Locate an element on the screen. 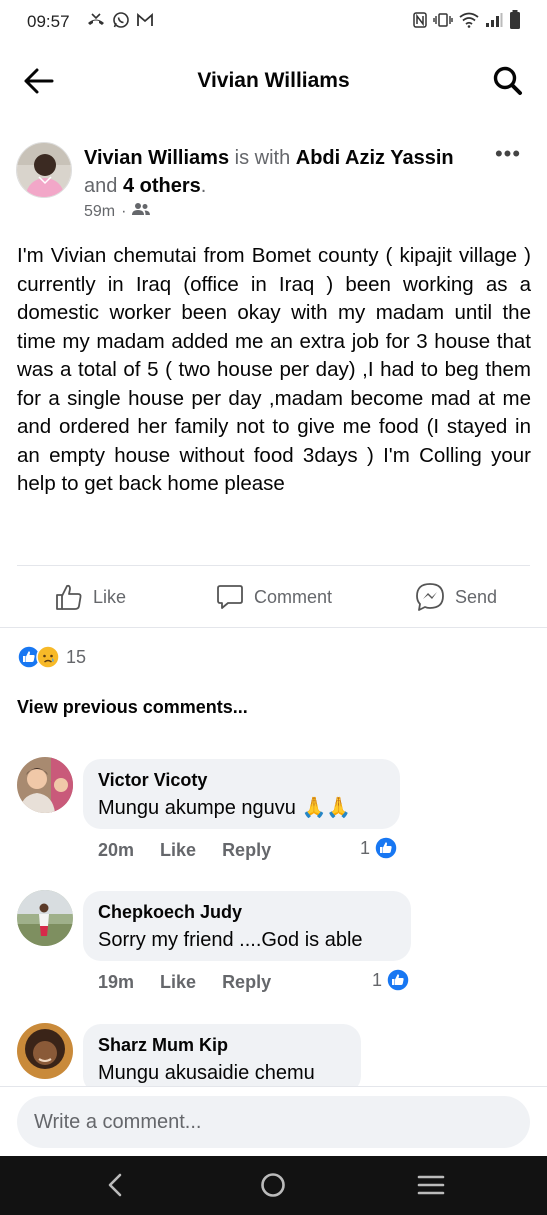 This screenshot has width=547, height=1215. missed-call-icon is located at coordinates (96, 22).